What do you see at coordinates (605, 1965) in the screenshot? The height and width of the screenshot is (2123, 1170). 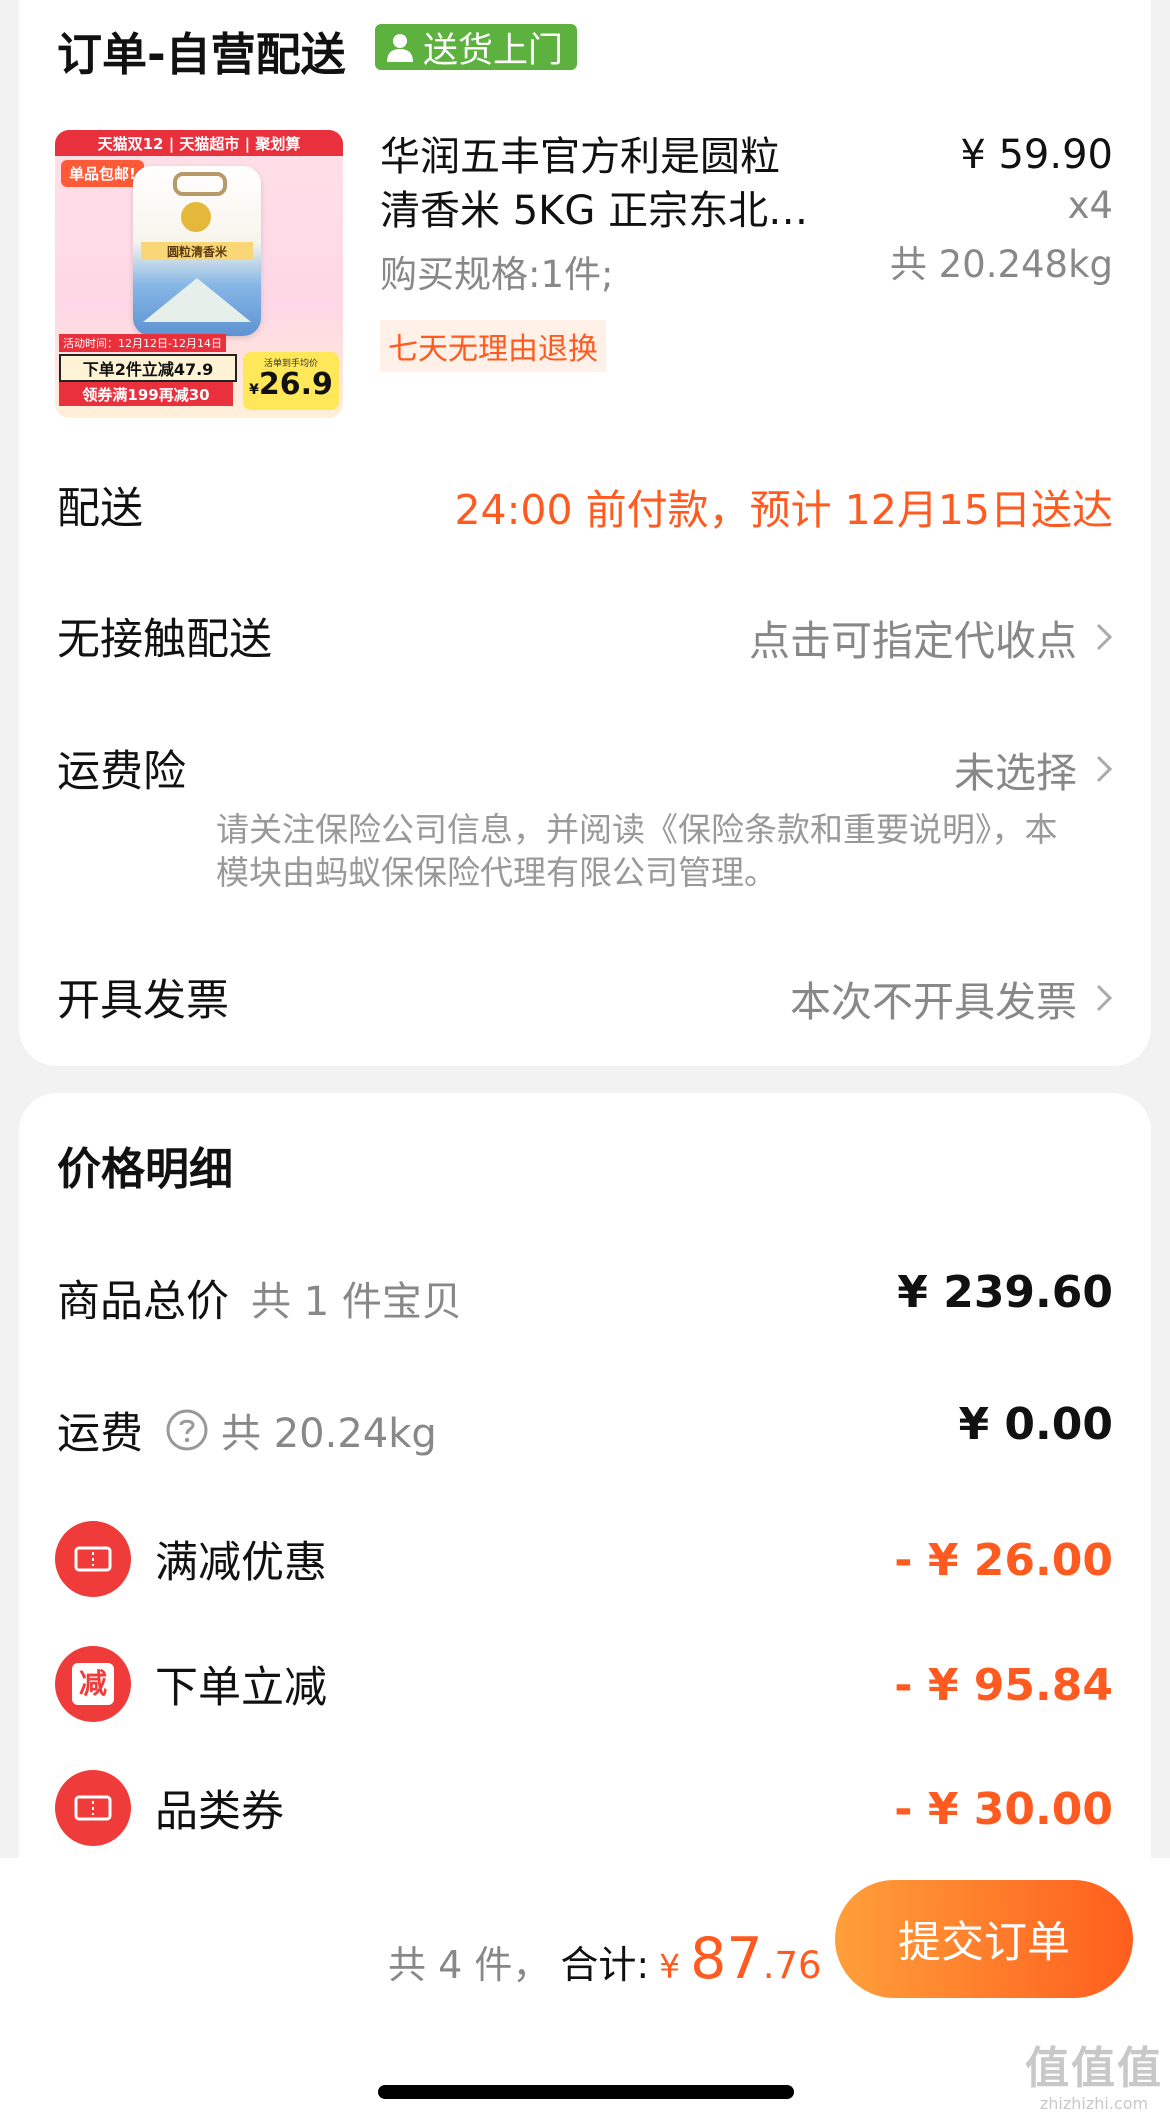 I see `total-label: 合计:` at bounding box center [605, 1965].